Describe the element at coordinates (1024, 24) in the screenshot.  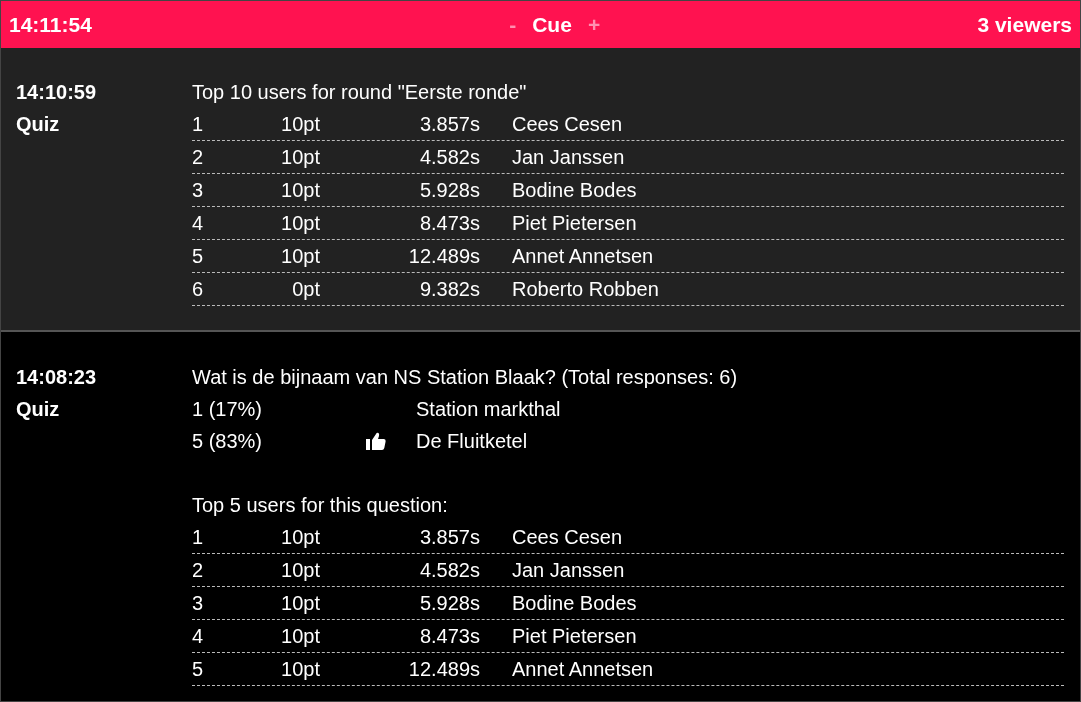
I see `viewer-count: 3 viewers` at that location.